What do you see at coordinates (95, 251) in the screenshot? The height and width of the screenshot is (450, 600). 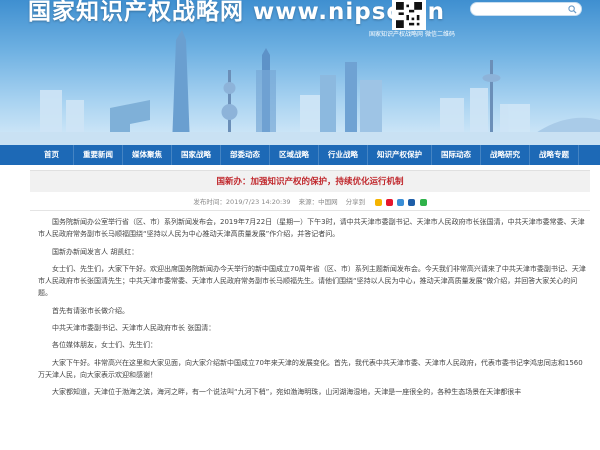 I see `paragraph: 国新办新闻发言人 胡凯红：` at bounding box center [95, 251].